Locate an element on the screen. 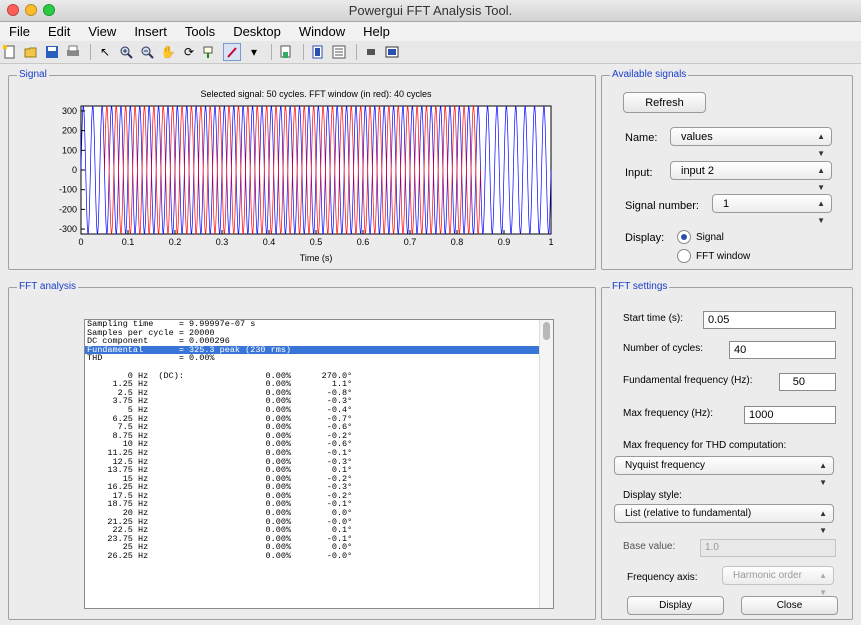 The height and width of the screenshot is (625, 861). fft-settings-label: FFT settings is located at coordinates (640, 287).